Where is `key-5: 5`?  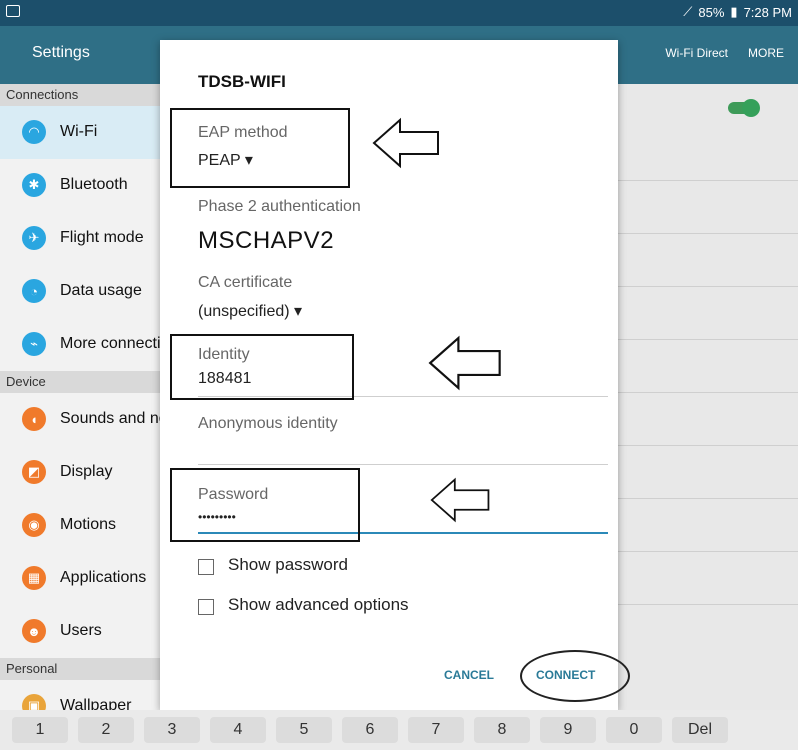
key-5: 5 is located at coordinates (304, 730).